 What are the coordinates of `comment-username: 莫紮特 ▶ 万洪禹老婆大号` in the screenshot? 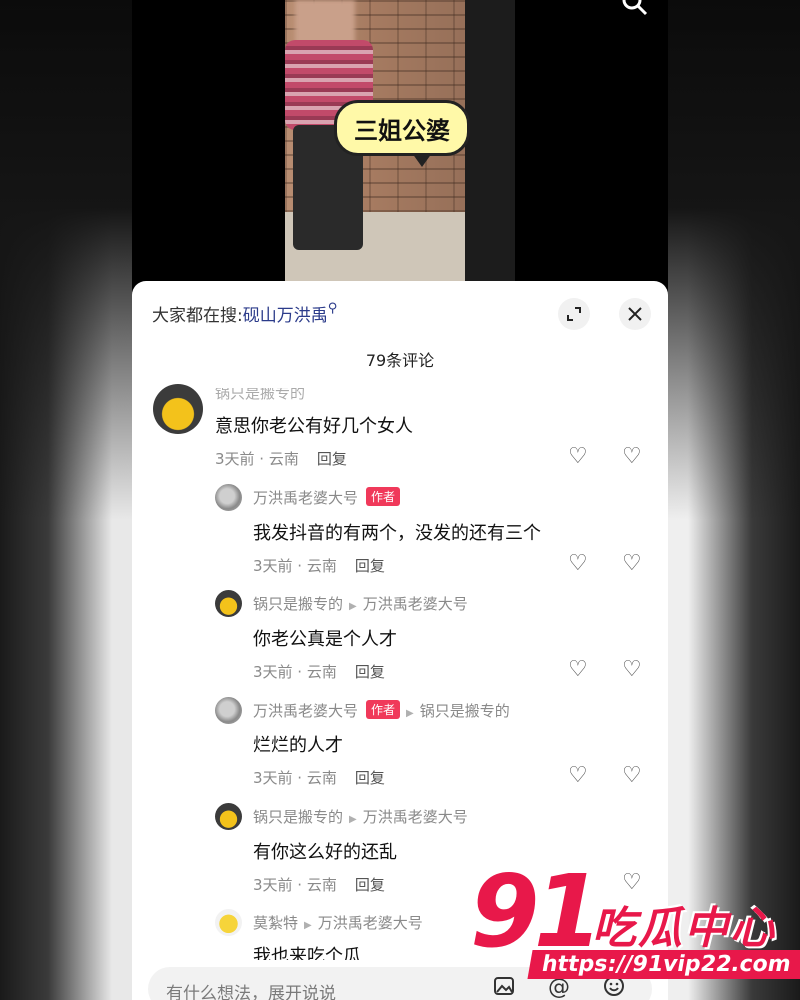 It's located at (338, 922).